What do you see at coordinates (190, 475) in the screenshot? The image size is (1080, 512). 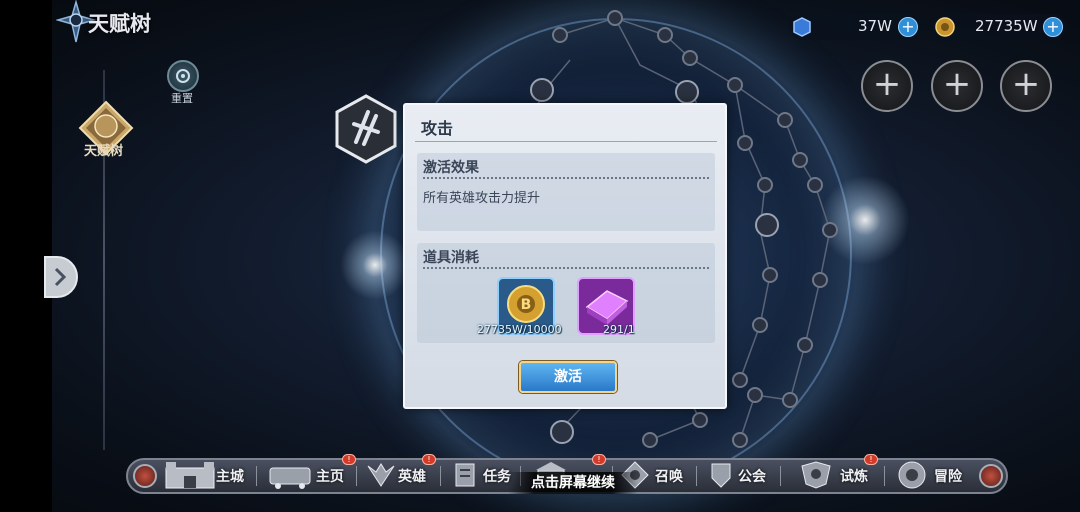 I see `castle-icon` at bounding box center [190, 475].